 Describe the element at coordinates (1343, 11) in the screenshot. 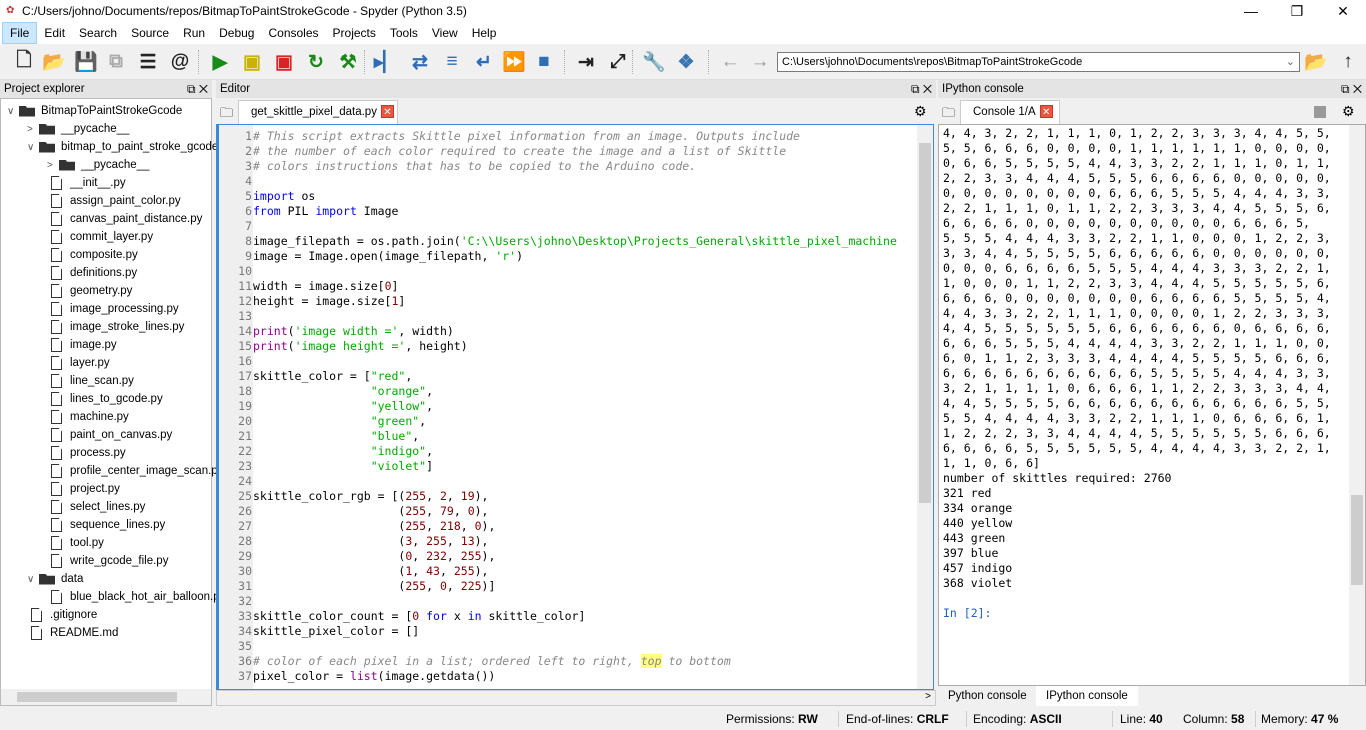

I see `close-button: ✕` at that location.